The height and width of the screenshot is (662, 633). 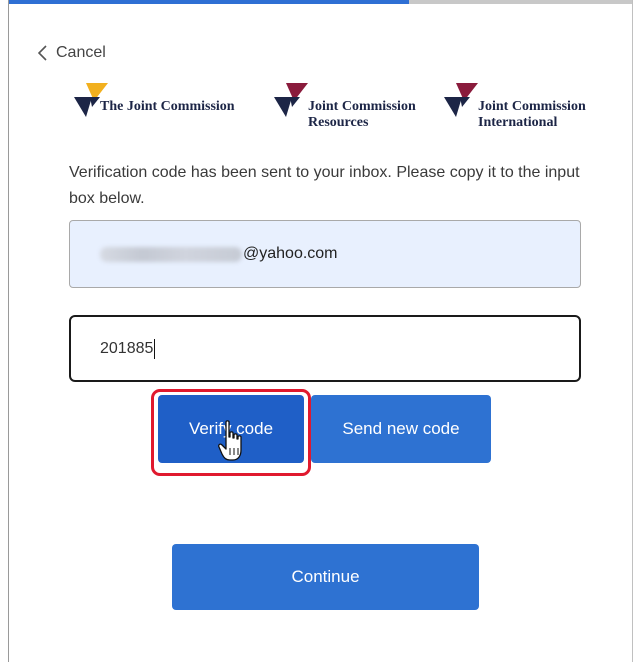 What do you see at coordinates (461, 100) in the screenshot?
I see `jc-international-mark-icon` at bounding box center [461, 100].